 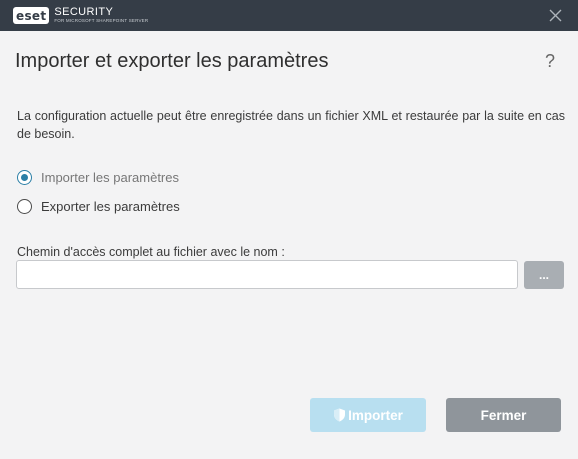 What do you see at coordinates (24, 206) in the screenshot?
I see `export-radio` at bounding box center [24, 206].